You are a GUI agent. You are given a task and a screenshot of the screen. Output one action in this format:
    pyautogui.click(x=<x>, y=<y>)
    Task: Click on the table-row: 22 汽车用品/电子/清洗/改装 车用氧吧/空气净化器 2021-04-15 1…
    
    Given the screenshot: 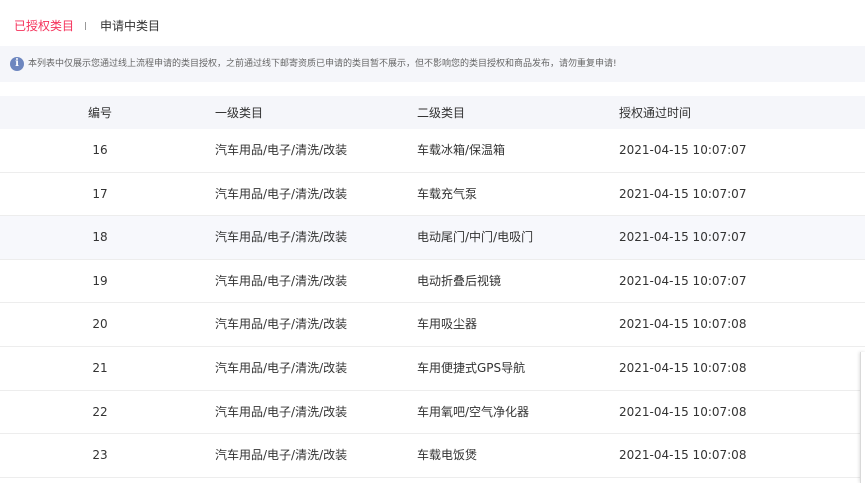 What is the action you would take?
    pyautogui.click(x=432, y=413)
    